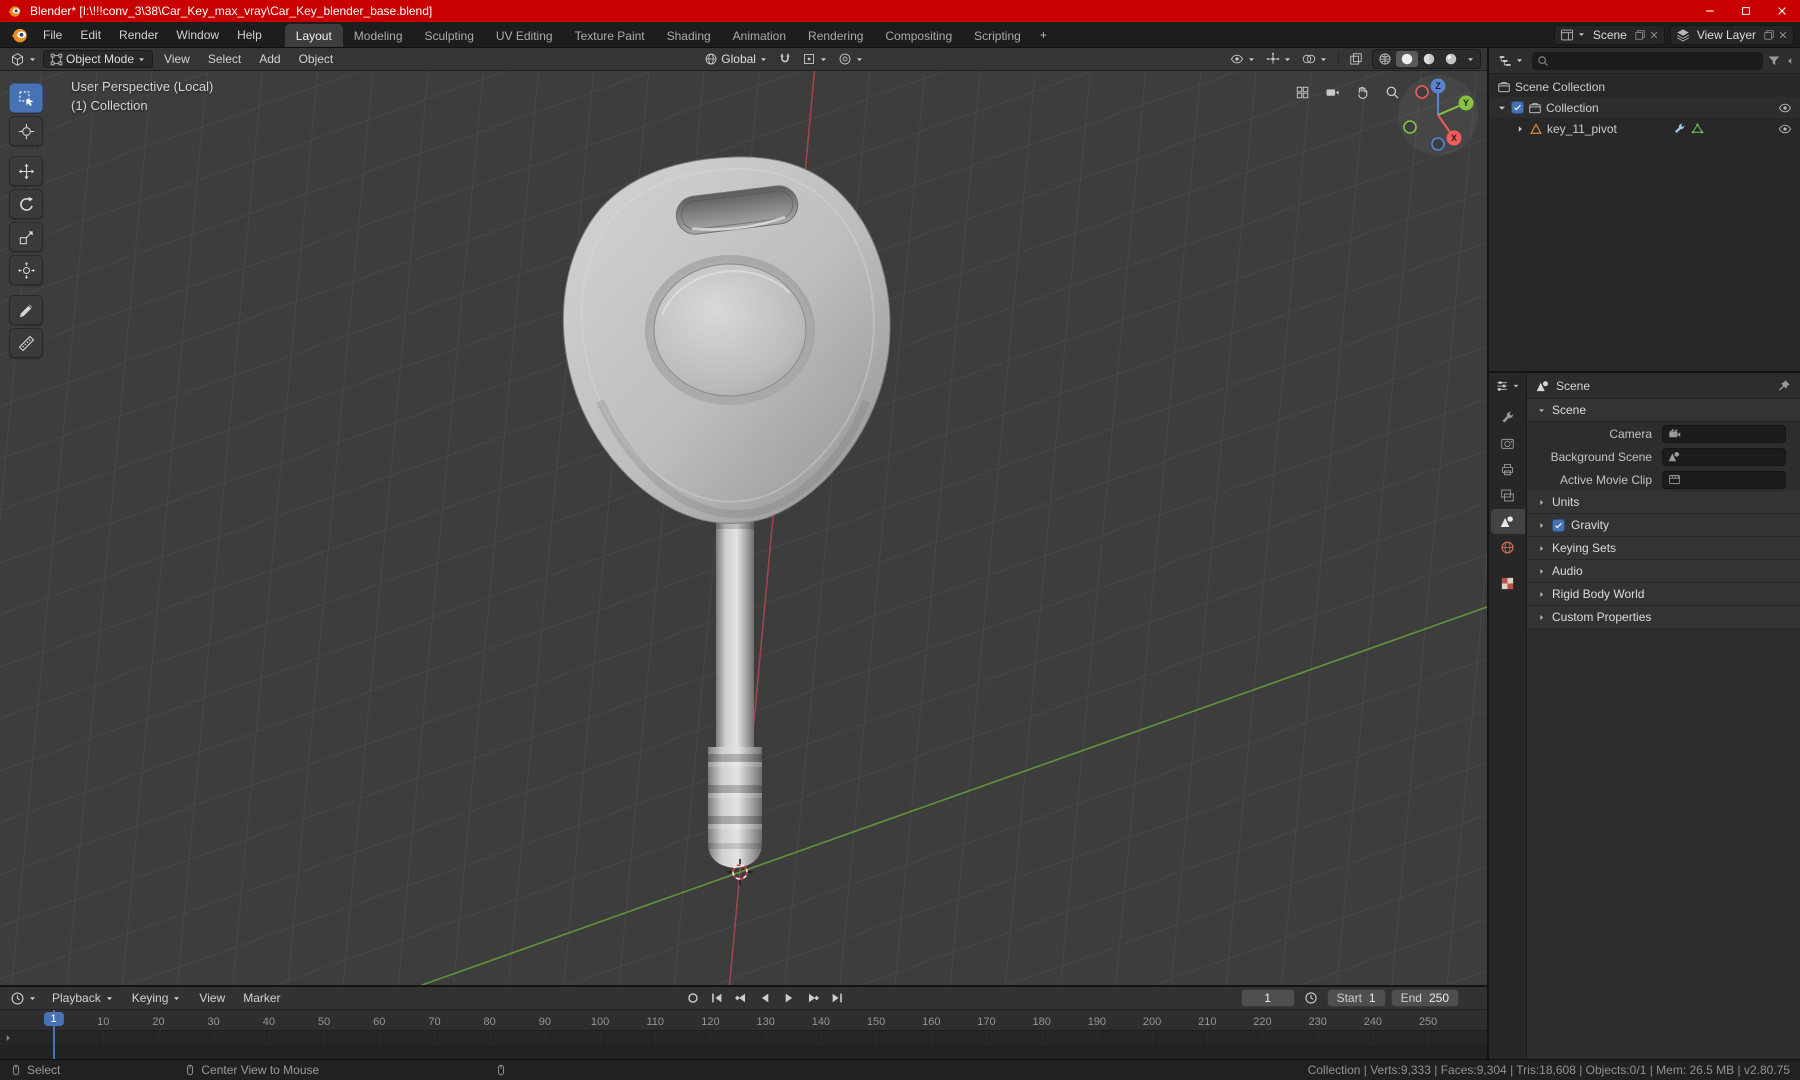 Image resolution: width=1800 pixels, height=1080 pixels. What do you see at coordinates (23, 998) in the screenshot?
I see `timeline-editor-type-button` at bounding box center [23, 998].